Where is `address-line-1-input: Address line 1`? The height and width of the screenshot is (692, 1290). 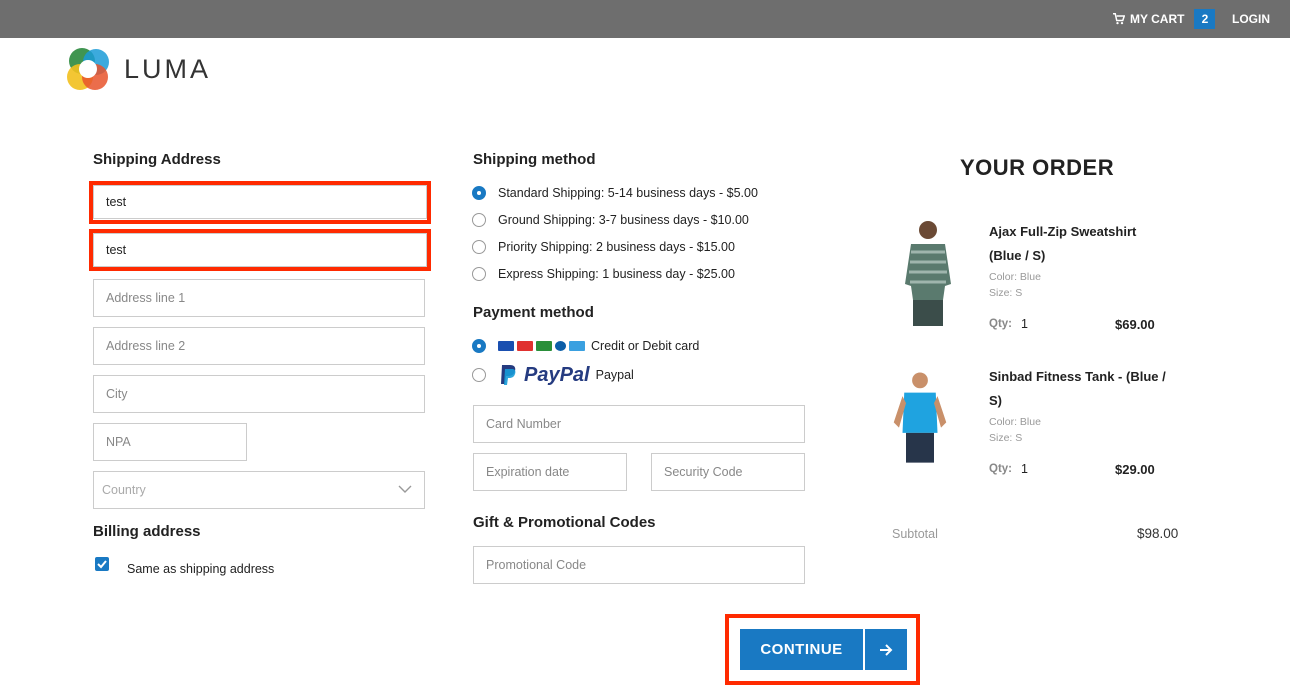
address-line-1-input: Address line 1 is located at coordinates (259, 298).